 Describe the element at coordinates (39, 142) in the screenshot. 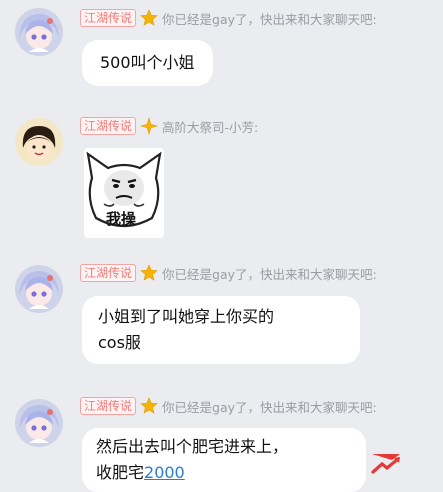

I see `cartoon-girl-avatar` at that location.